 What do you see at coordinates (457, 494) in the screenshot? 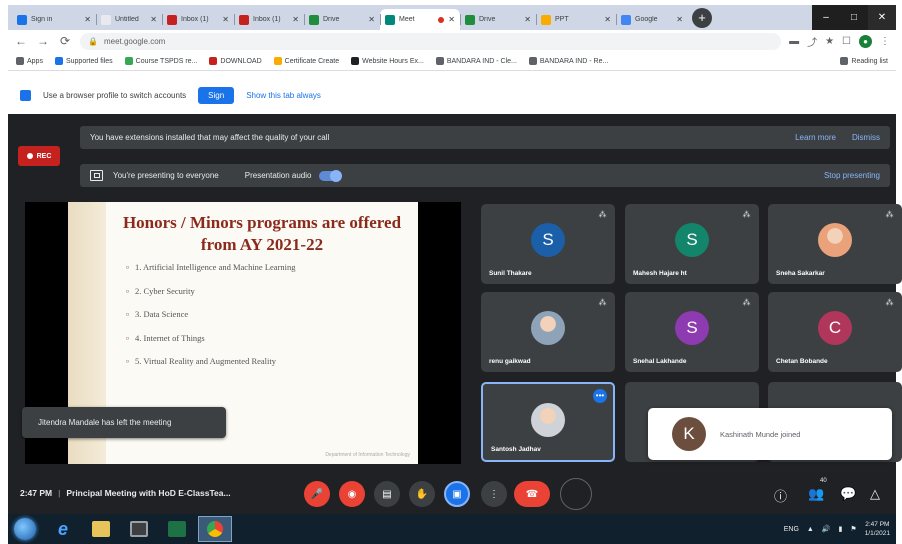
I see `present-now-button: ▣` at bounding box center [457, 494].